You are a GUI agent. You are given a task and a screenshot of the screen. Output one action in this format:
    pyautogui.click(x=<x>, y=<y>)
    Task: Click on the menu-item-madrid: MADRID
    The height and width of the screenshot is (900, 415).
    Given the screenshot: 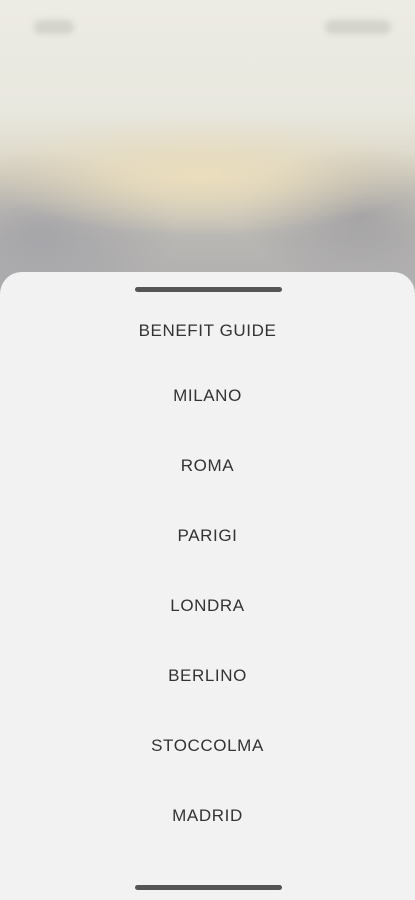 What is the action you would take?
    pyautogui.click(x=207, y=816)
    